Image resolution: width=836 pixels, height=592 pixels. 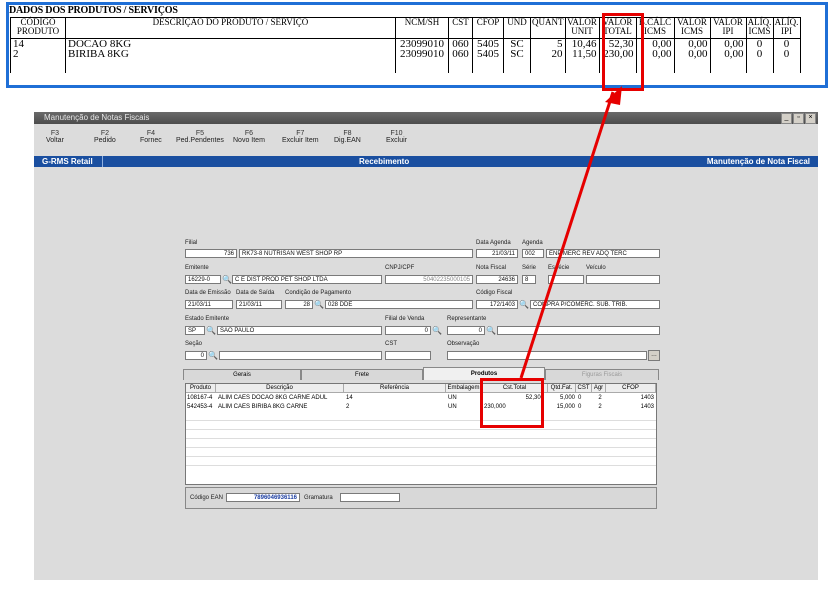 I want to click on tab-frete: Frete, so click(x=362, y=374).